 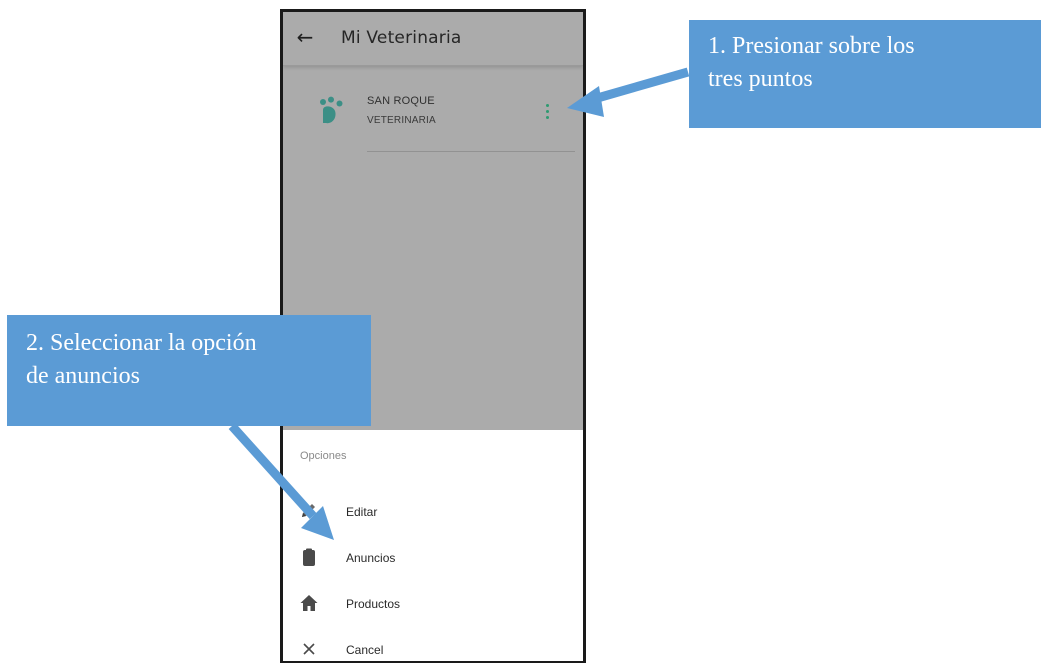 What do you see at coordinates (433, 558) in the screenshot?
I see `option-anuncios: Anuncios` at bounding box center [433, 558].